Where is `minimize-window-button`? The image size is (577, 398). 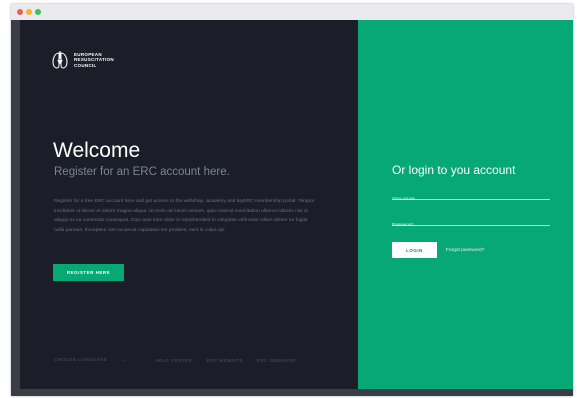 minimize-window-button is located at coordinates (29, 12).